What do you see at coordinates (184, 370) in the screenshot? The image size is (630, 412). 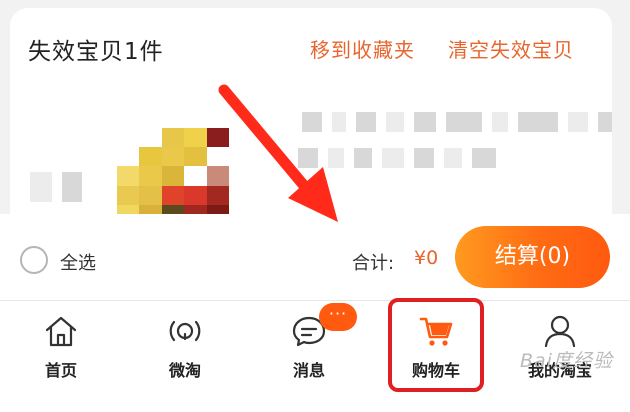 I see `tab-weitao-label: 微淘` at bounding box center [184, 370].